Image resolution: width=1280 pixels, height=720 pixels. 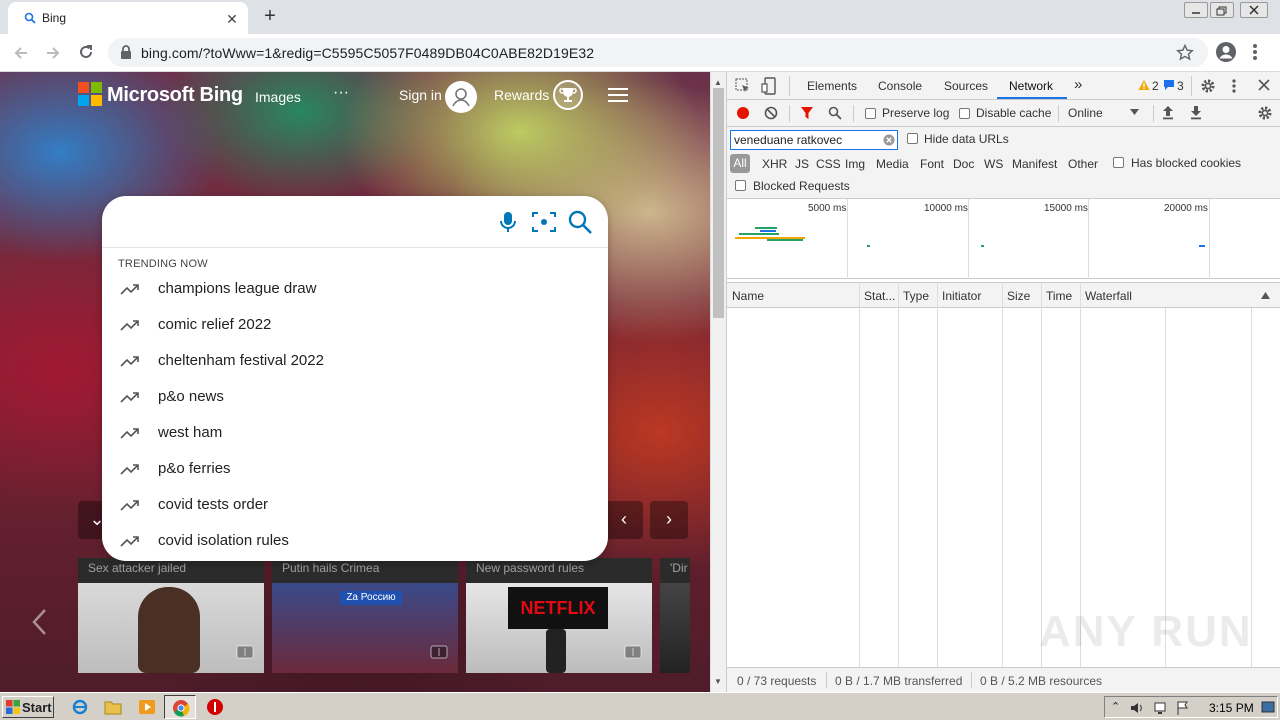 What do you see at coordinates (774, 164) in the screenshot?
I see `filter-type-xhr: XHR` at bounding box center [774, 164].